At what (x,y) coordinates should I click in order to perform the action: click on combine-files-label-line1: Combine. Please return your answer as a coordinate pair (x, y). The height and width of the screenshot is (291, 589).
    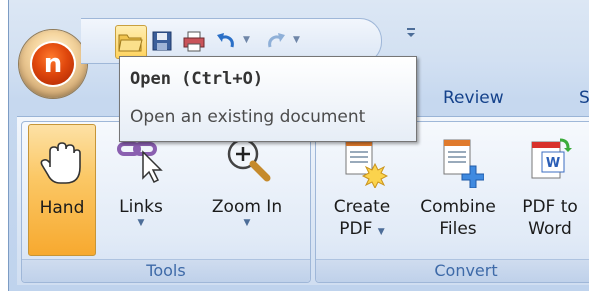
    Looking at the image, I should click on (458, 207).